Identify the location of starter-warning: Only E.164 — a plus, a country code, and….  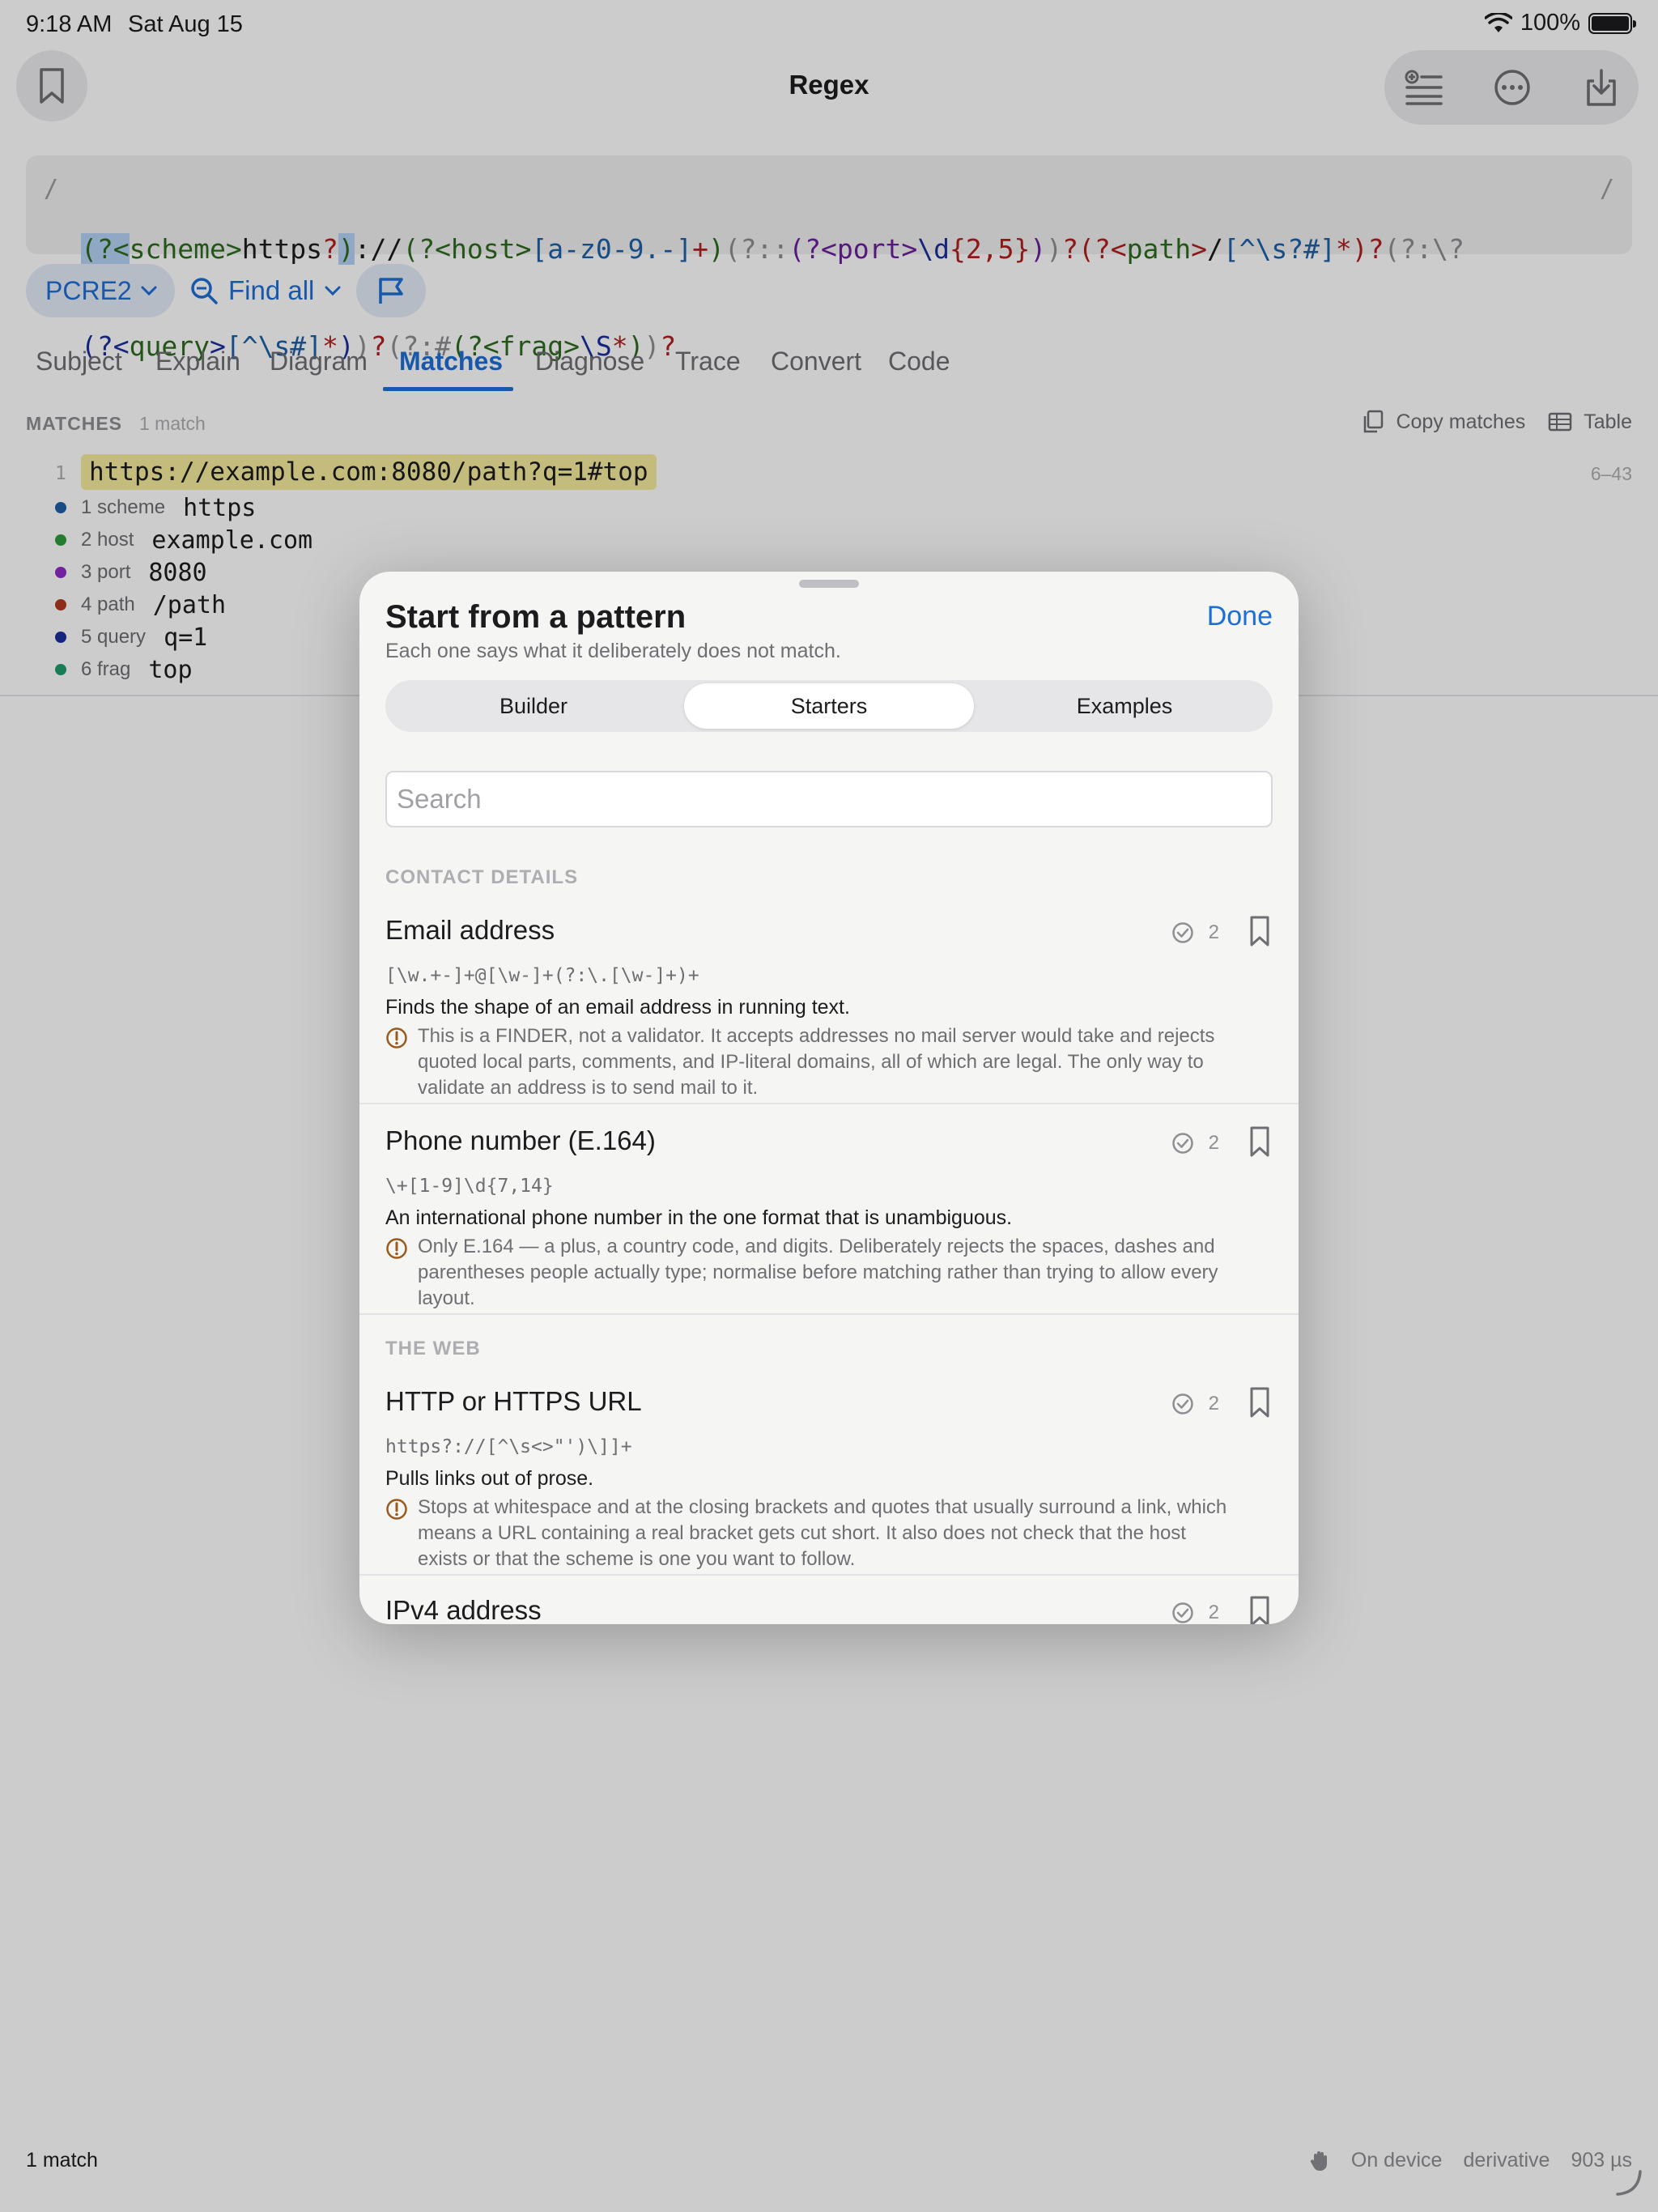
(818, 1272).